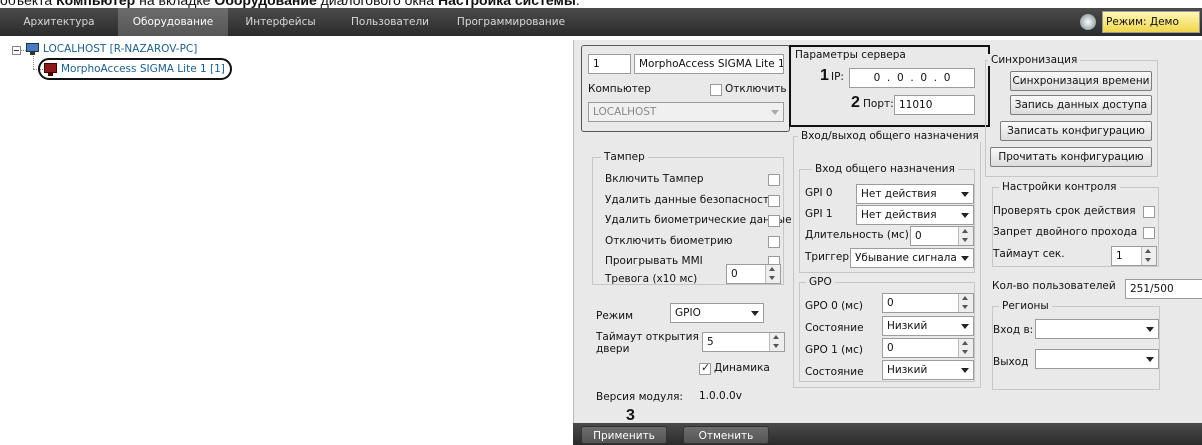 Image resolution: width=1202 pixels, height=445 pixels. I want to click on tamper-title: Тампер, so click(624, 157).